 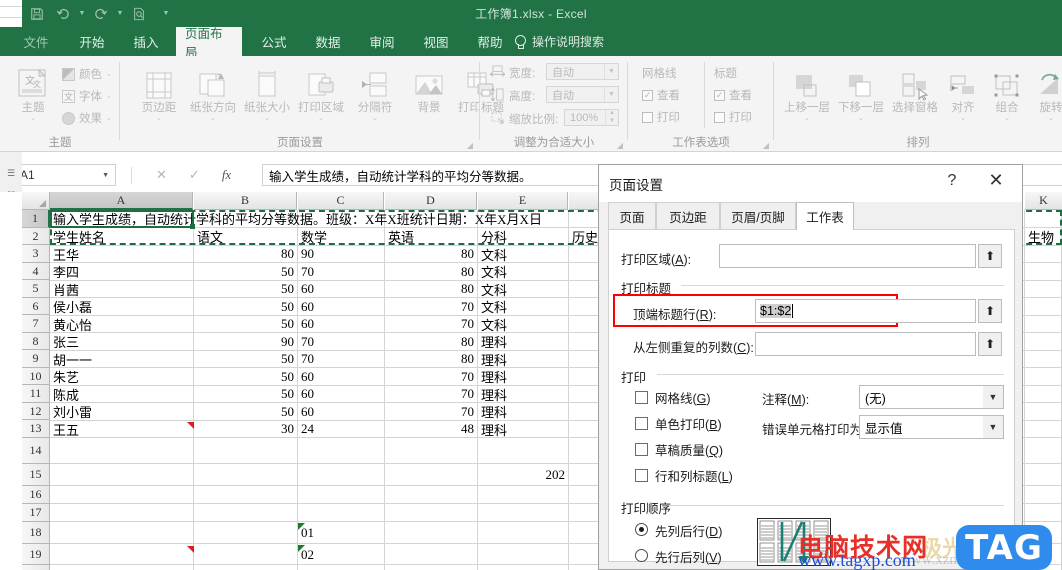 What do you see at coordinates (523, 236) in the screenshot?
I see `cell-E2: 分科` at bounding box center [523, 236].